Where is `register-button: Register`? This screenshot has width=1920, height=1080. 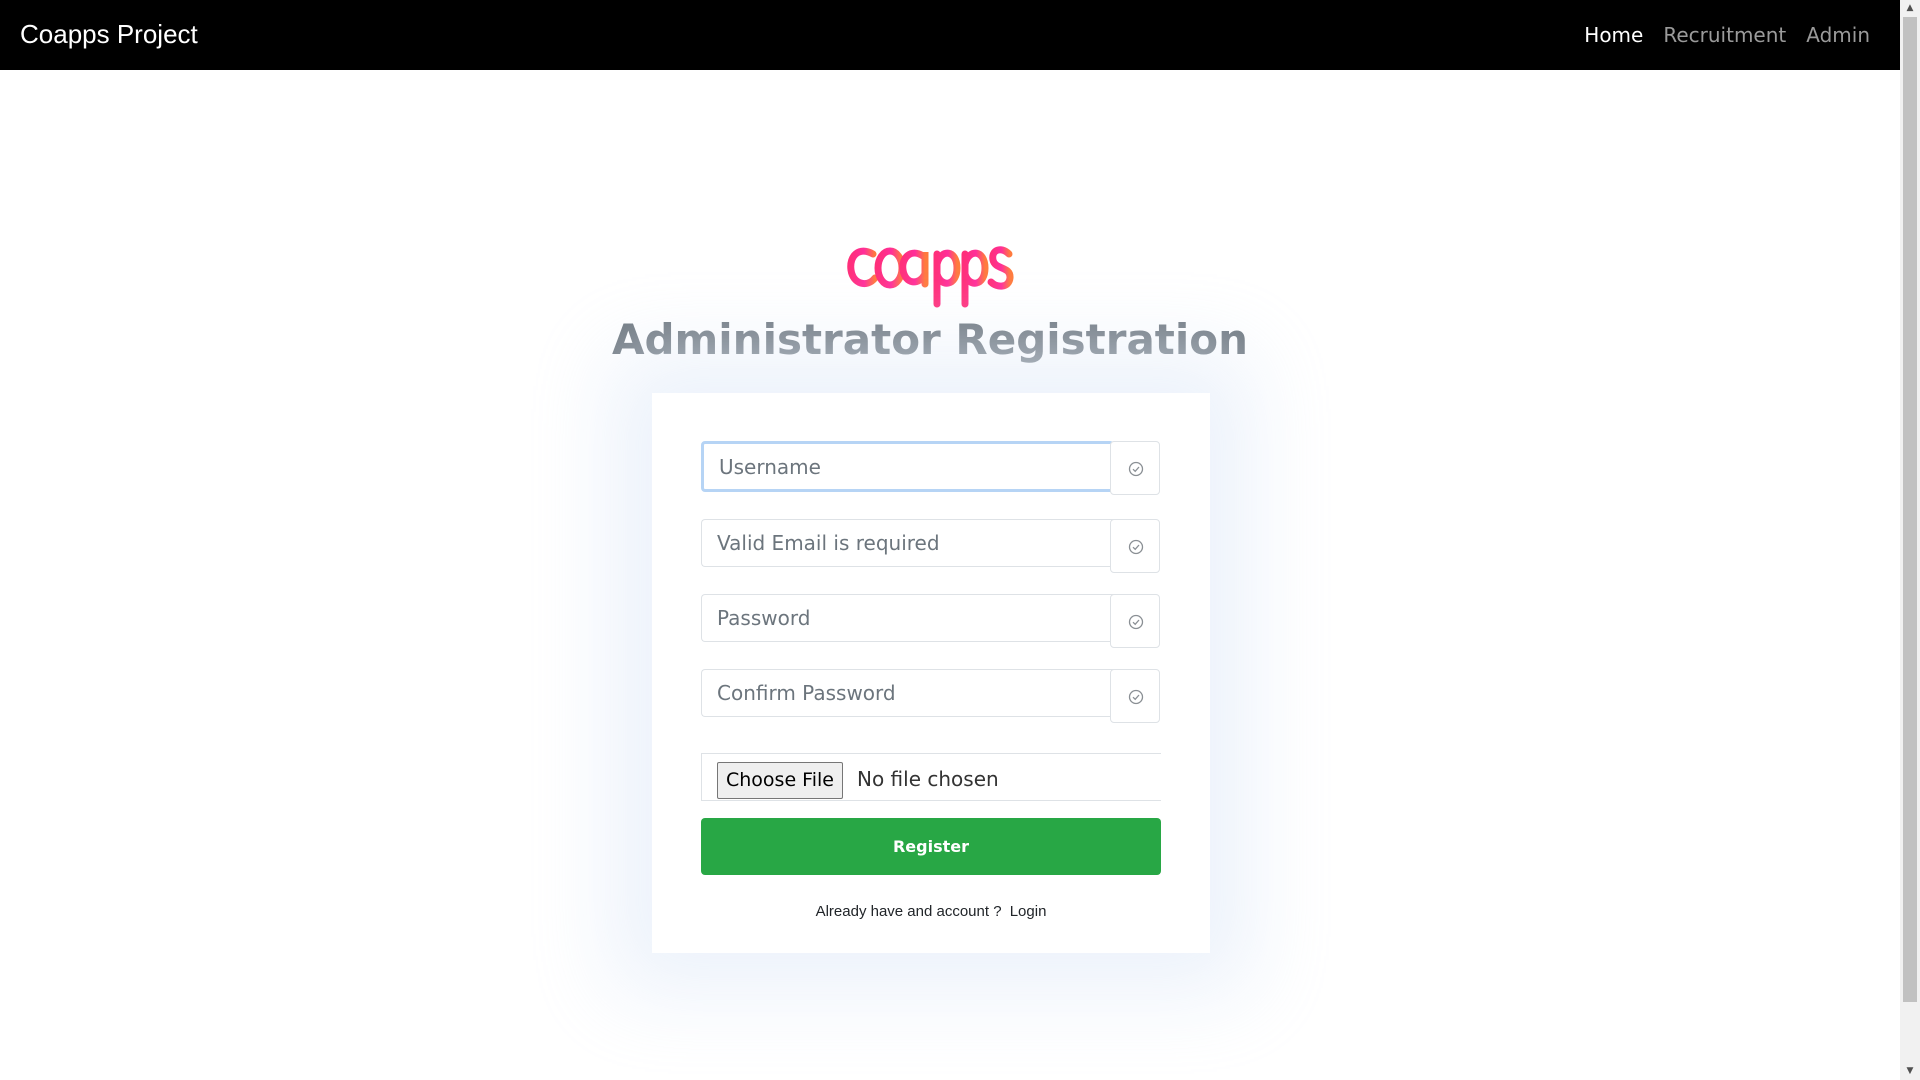
register-button: Register is located at coordinates (931, 846).